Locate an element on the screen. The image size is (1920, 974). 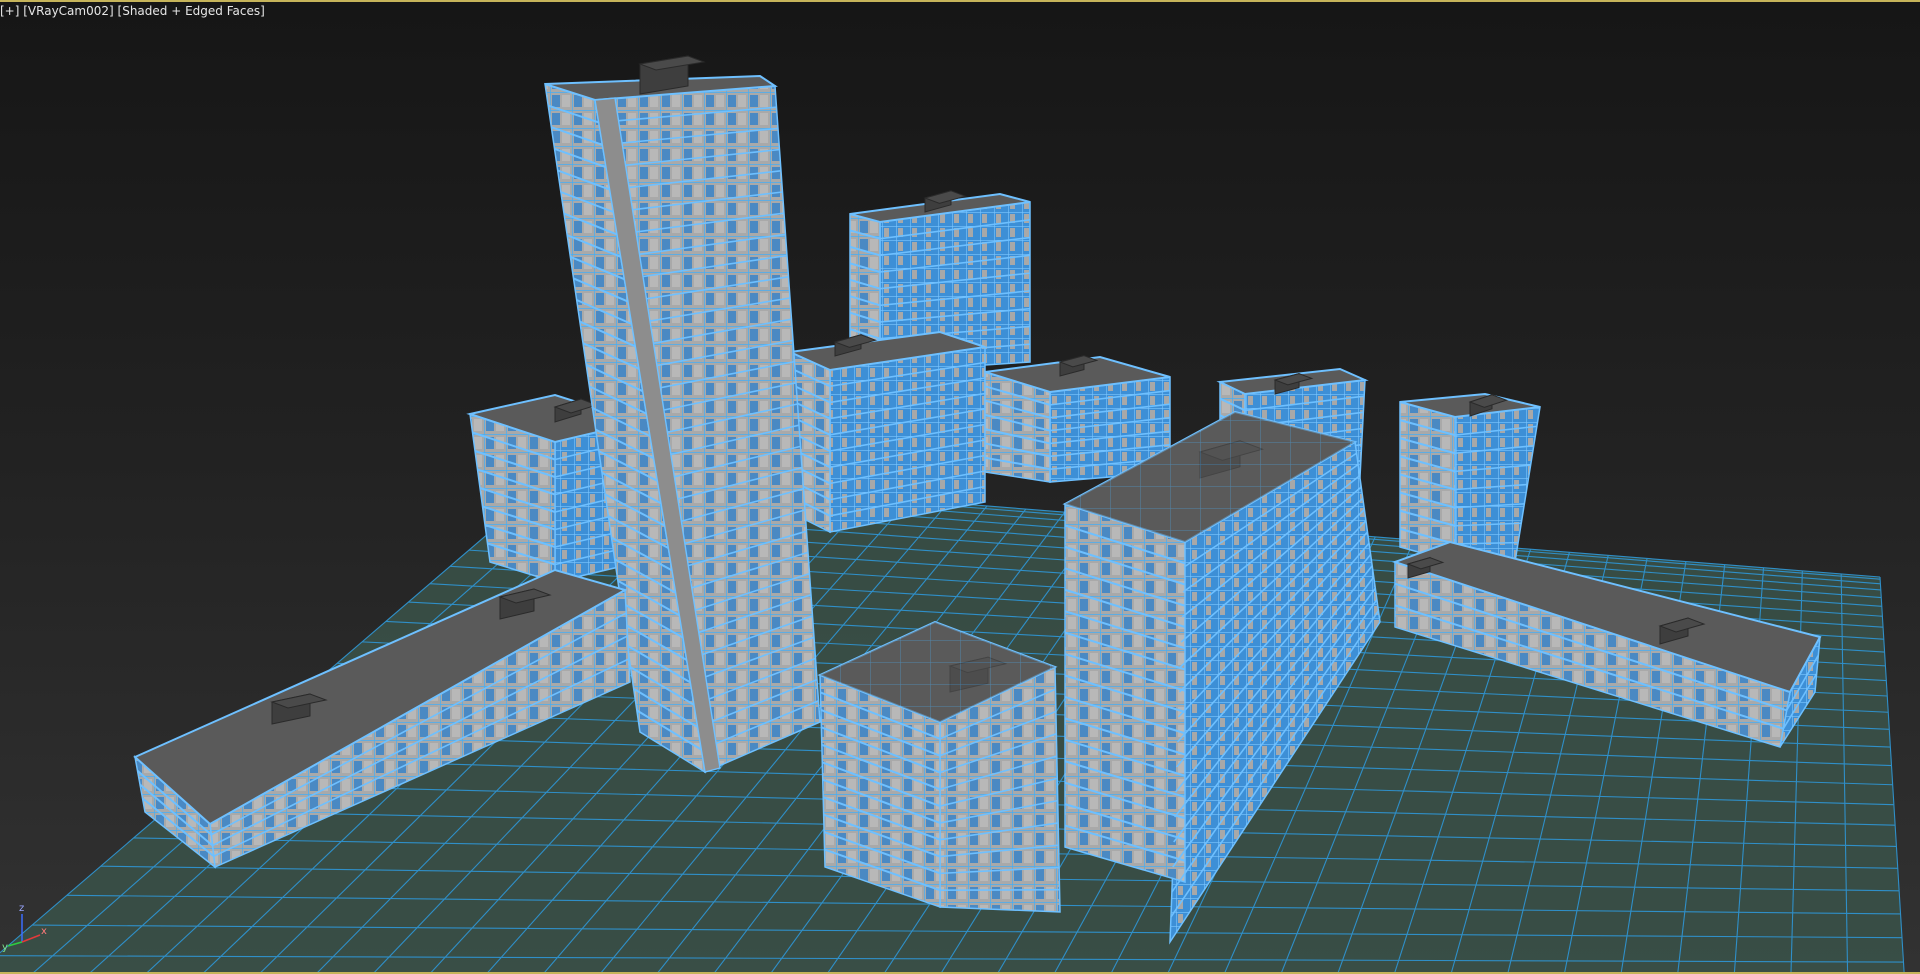
building-back-middle is located at coordinates (908, 362).